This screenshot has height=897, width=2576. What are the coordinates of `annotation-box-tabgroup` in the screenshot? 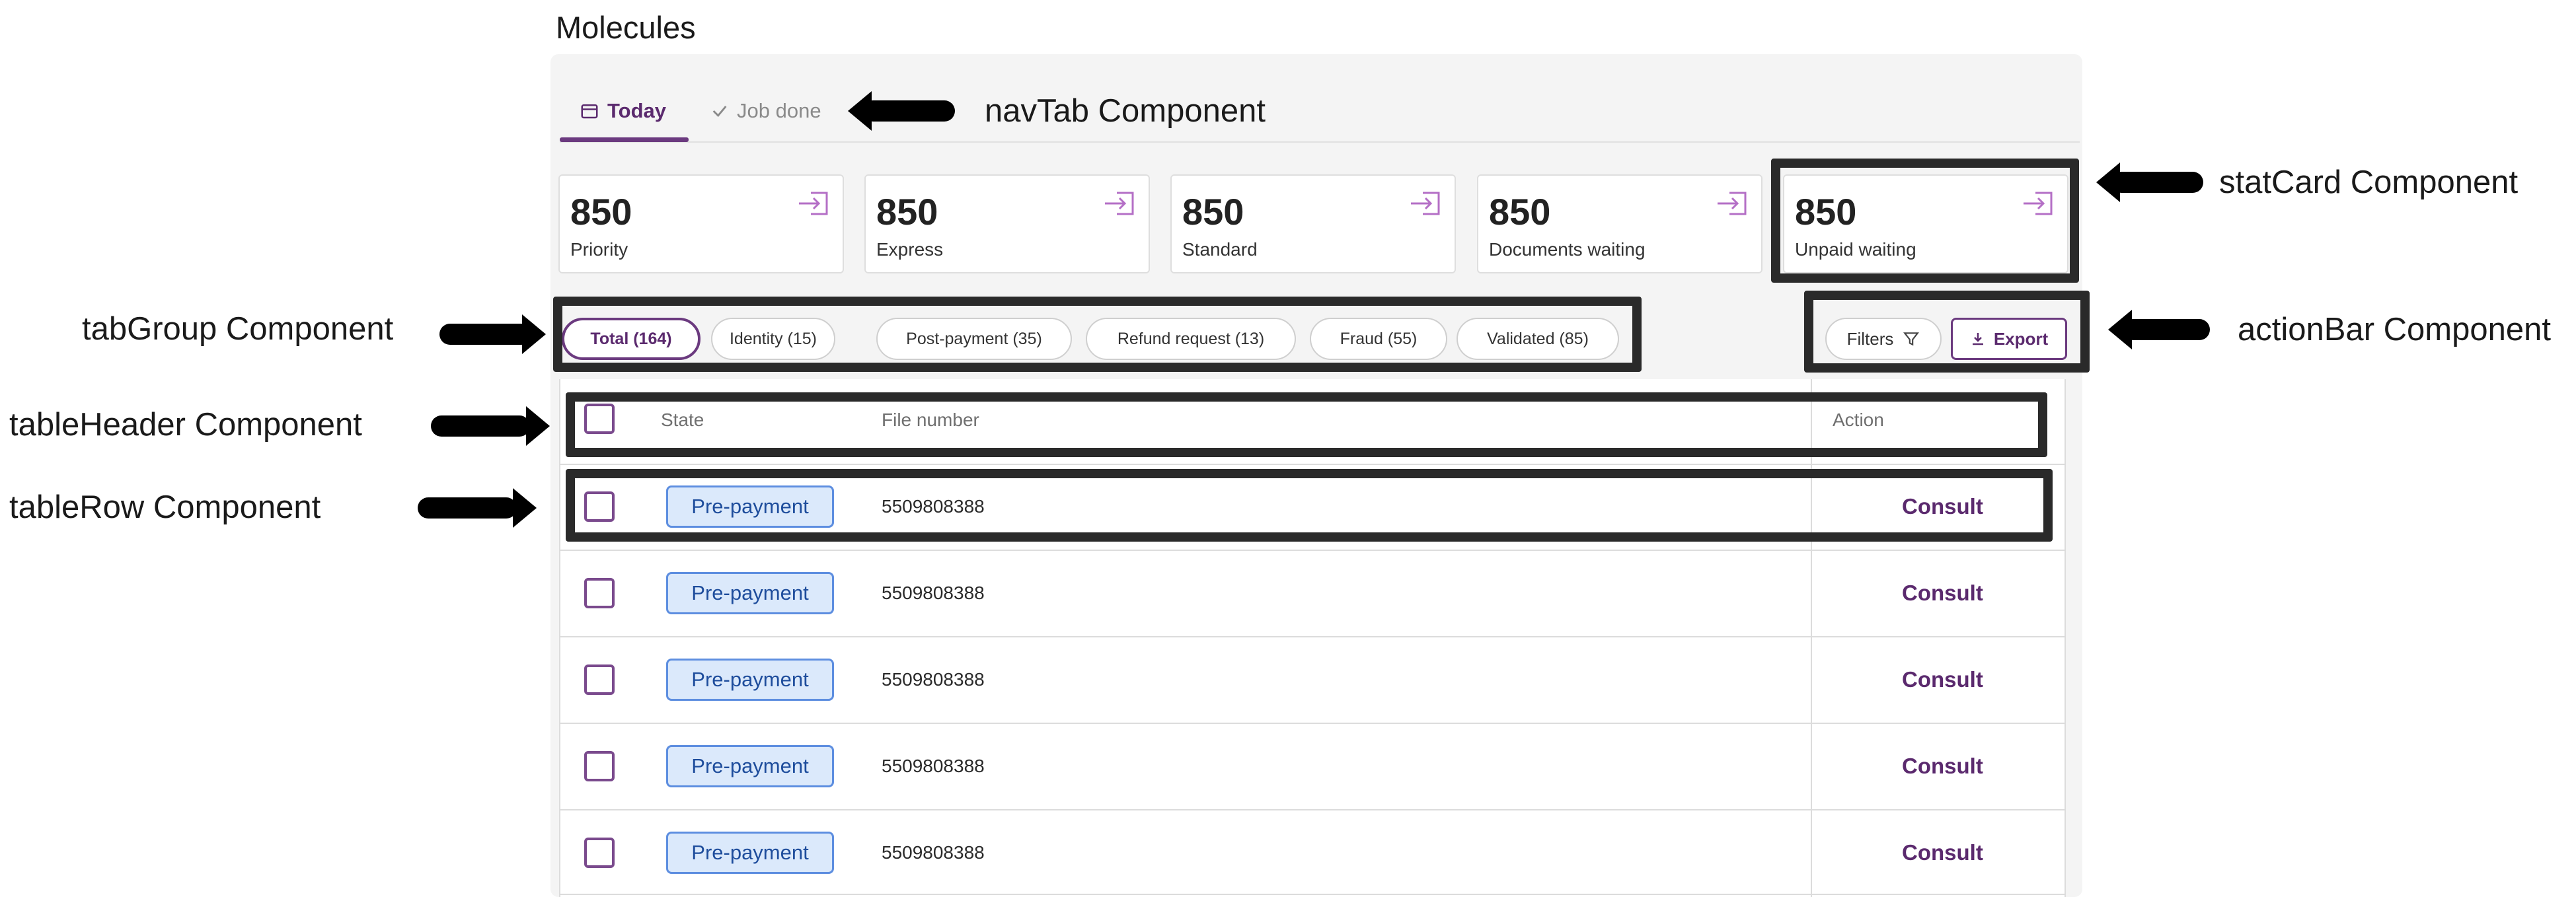 It's located at (1098, 334).